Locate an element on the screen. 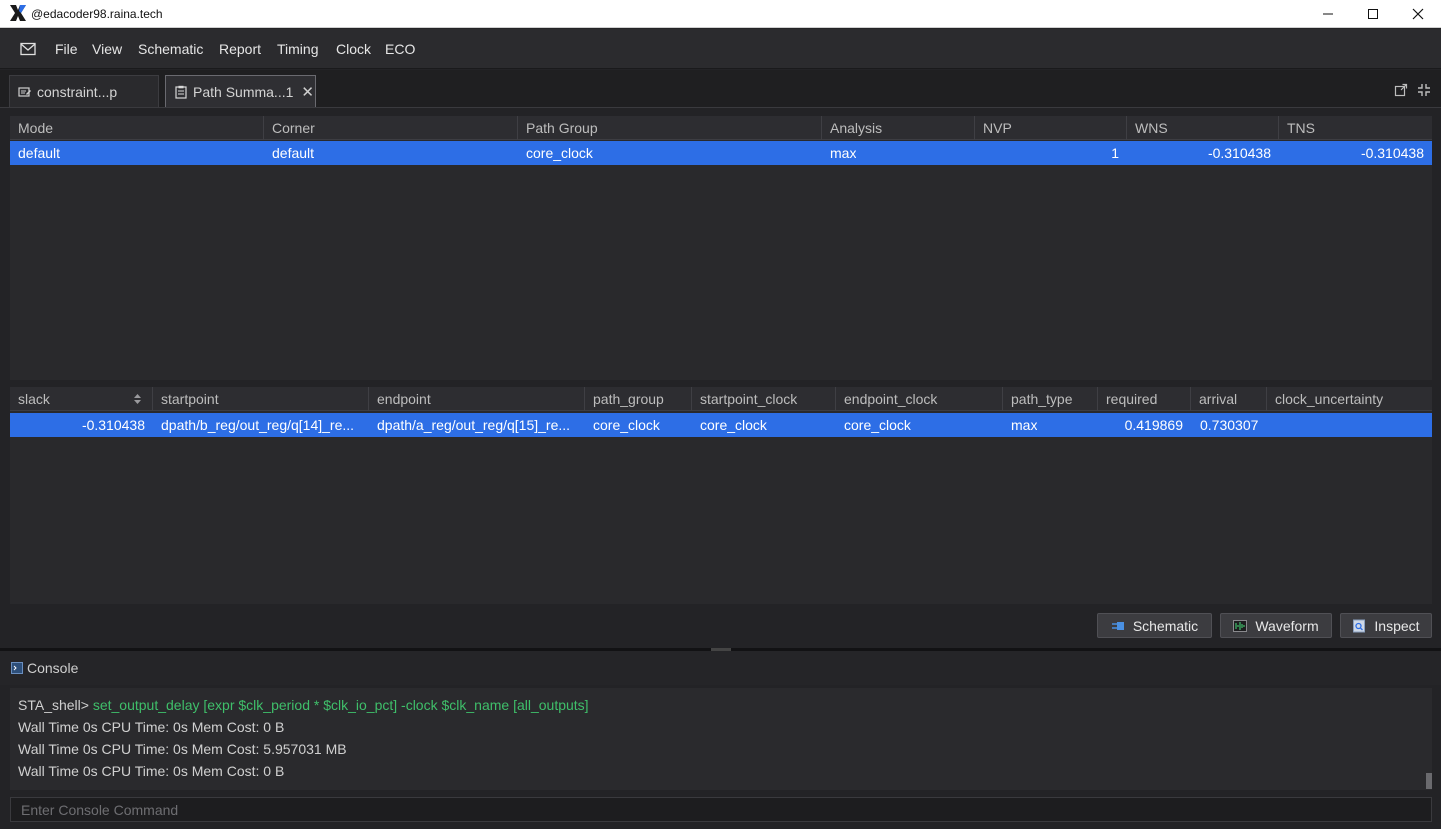 This screenshot has width=1441, height=829. column-header-required: required is located at coordinates (1144, 399).